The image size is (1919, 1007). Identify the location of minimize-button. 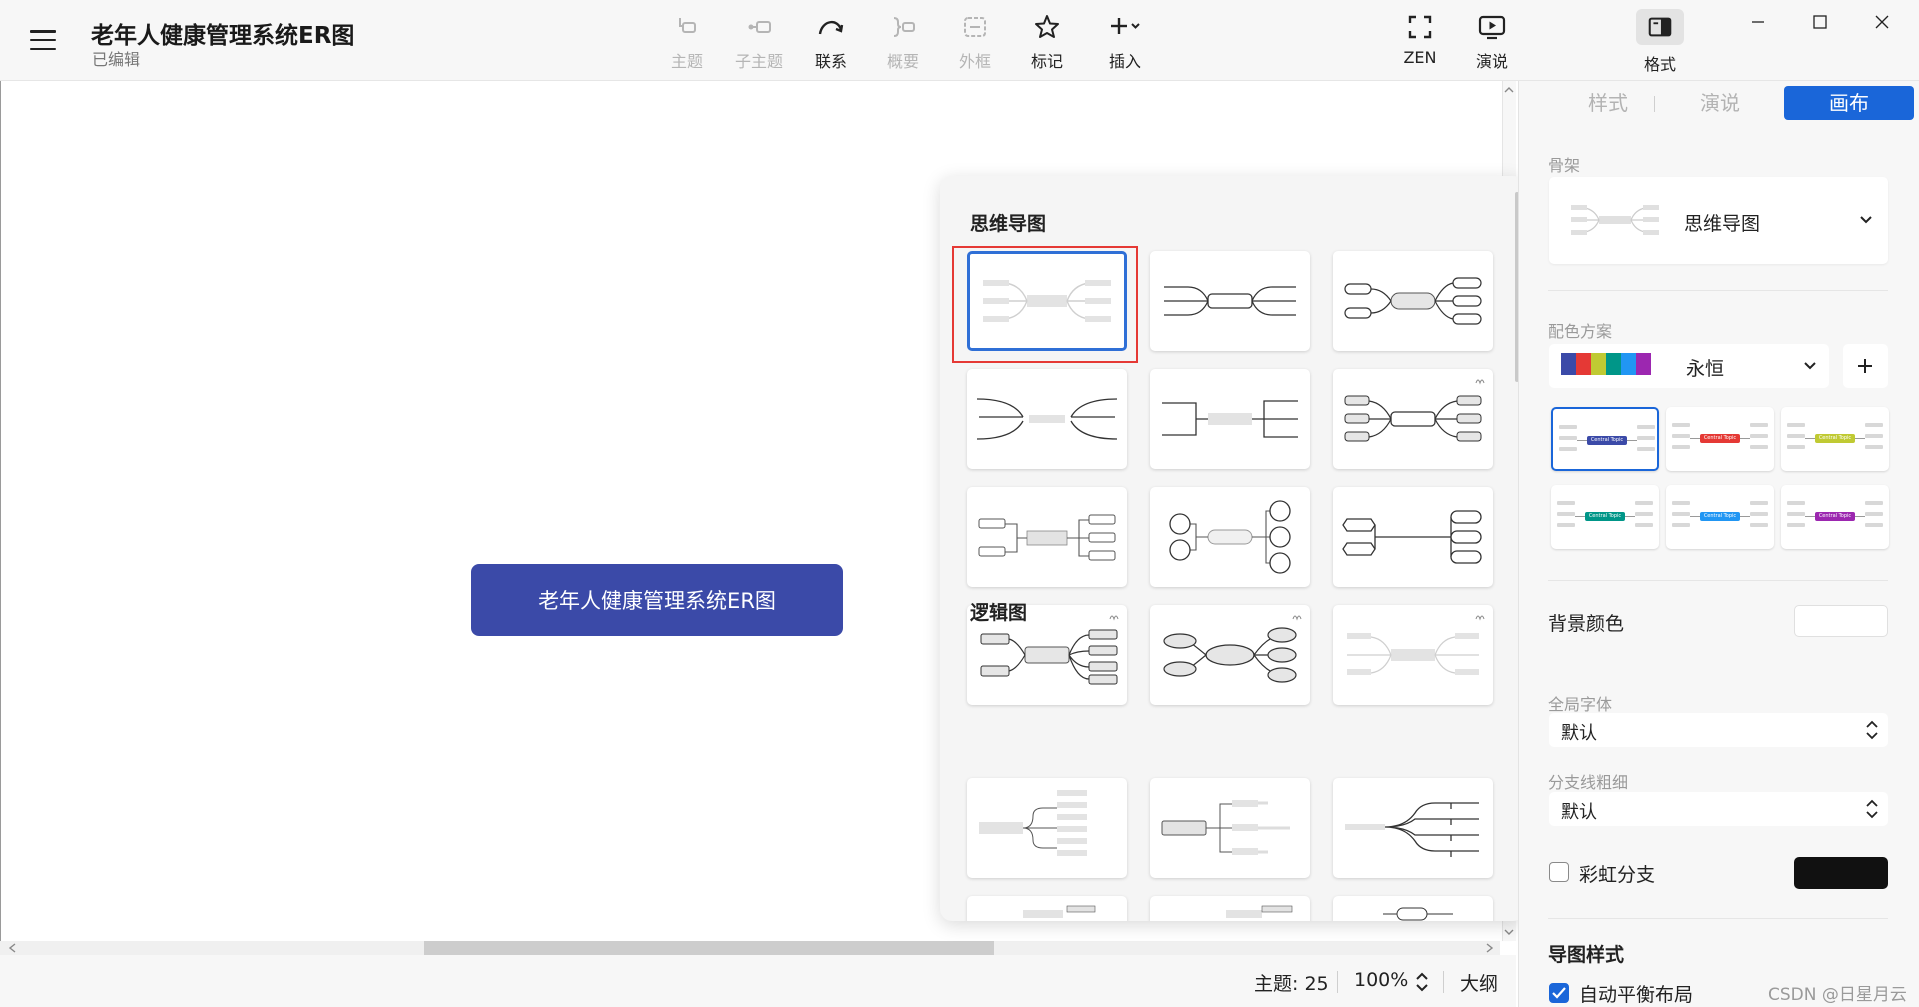
(1758, 22).